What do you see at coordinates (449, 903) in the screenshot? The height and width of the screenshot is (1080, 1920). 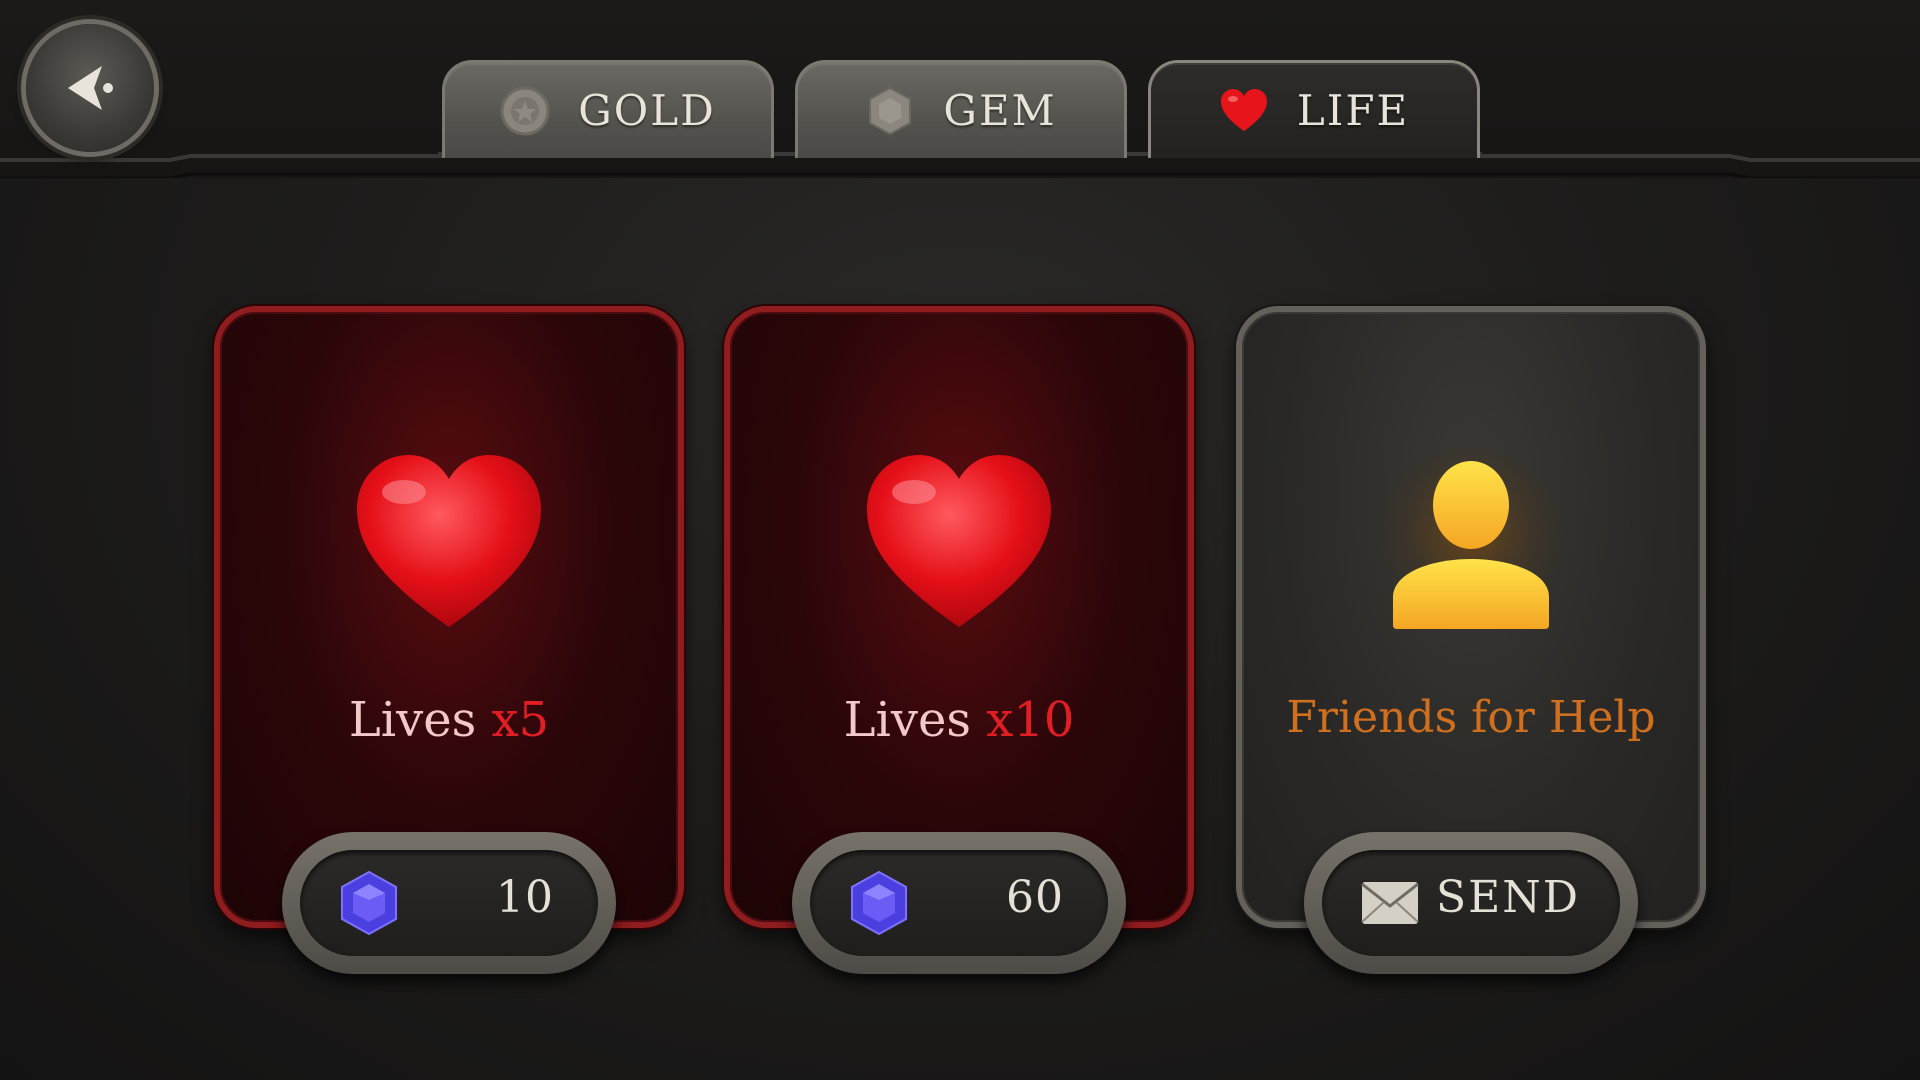 I see `buy-lives-x5-button: 10` at bounding box center [449, 903].